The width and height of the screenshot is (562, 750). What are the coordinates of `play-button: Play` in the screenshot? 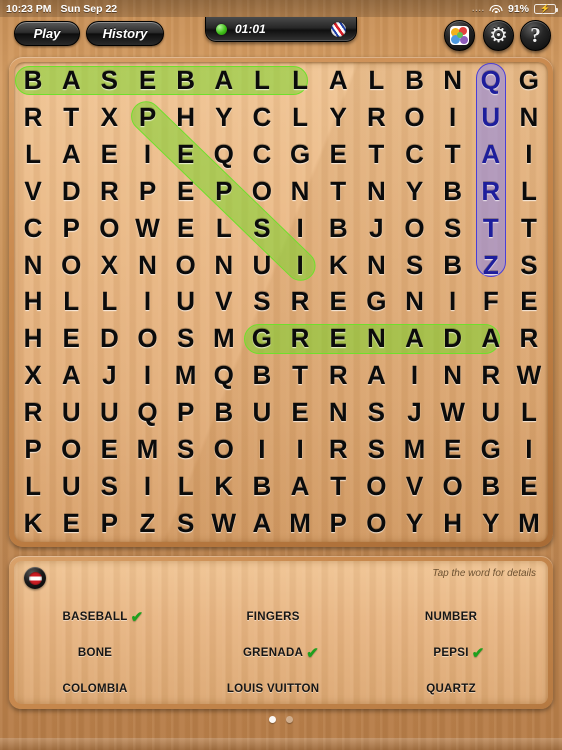 It's located at (47, 33).